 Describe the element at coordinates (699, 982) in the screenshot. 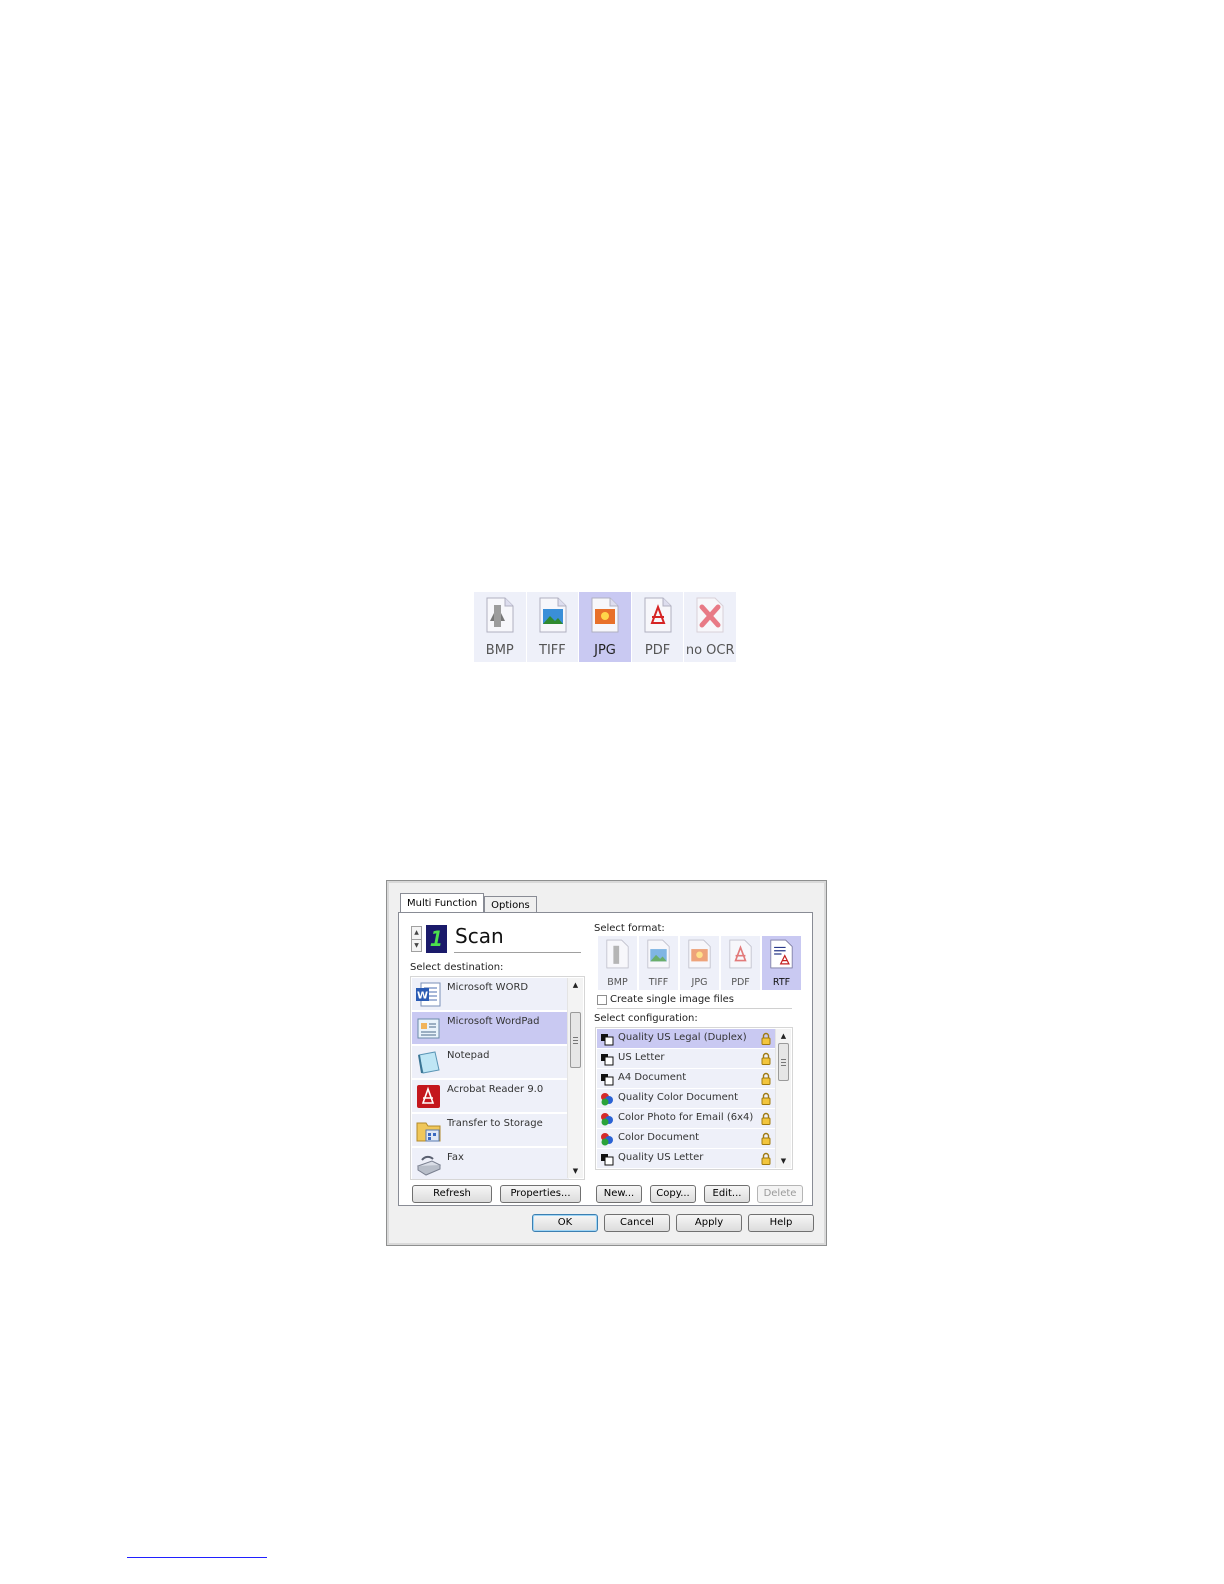

I see `format-item-label: JPG` at that location.